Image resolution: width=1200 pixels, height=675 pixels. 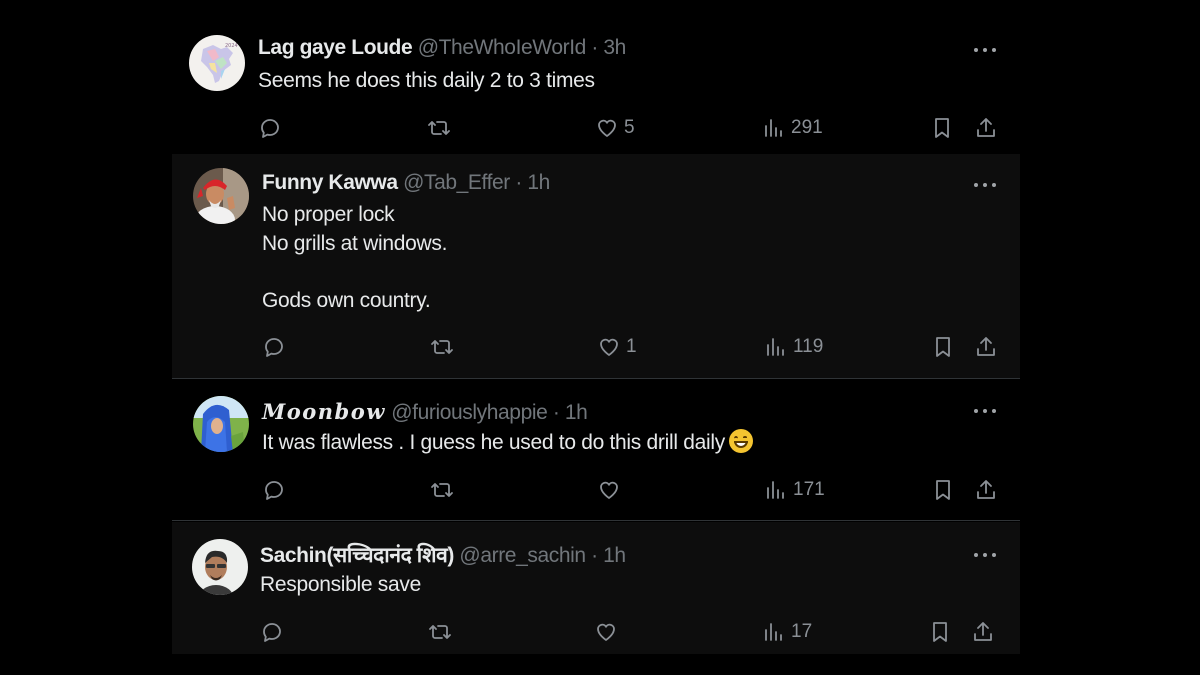 What do you see at coordinates (787, 632) in the screenshot?
I see `views-button: 17` at bounding box center [787, 632].